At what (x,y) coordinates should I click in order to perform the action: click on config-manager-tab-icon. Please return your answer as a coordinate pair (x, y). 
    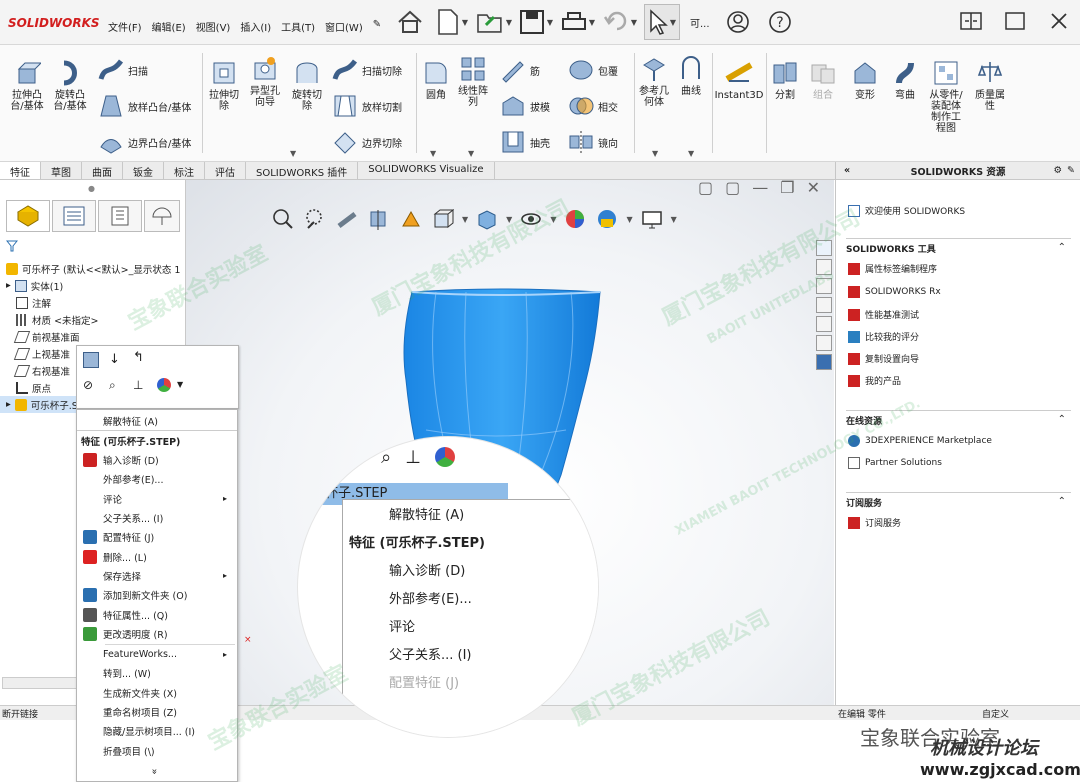
    Looking at the image, I should click on (120, 216).